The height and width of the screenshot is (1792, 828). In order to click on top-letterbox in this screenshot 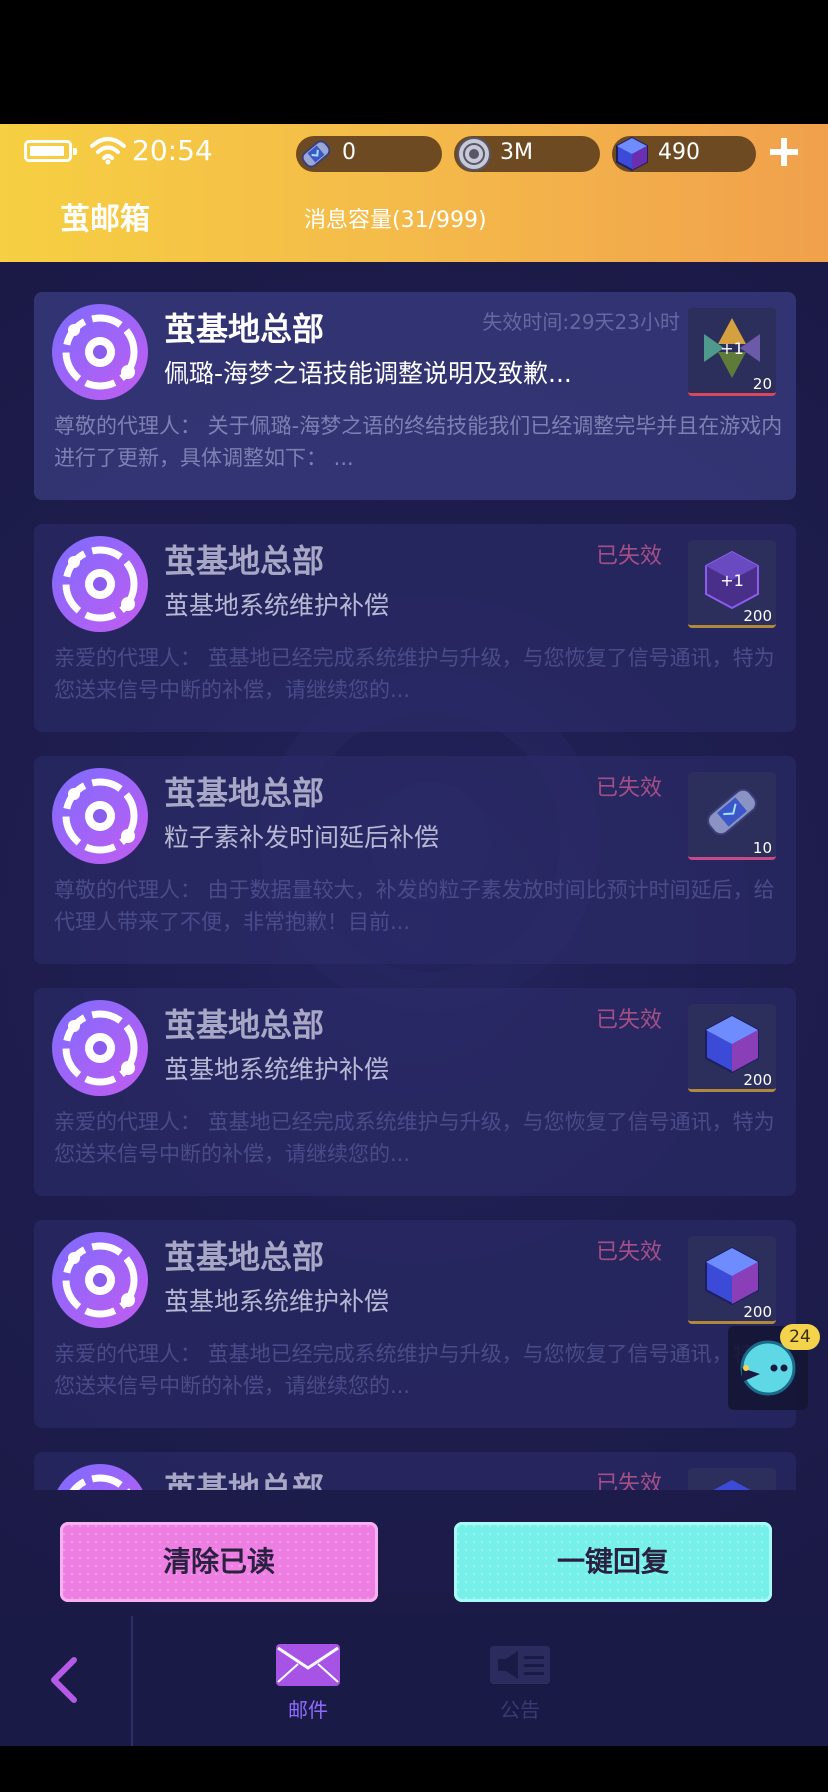, I will do `click(414, 62)`.